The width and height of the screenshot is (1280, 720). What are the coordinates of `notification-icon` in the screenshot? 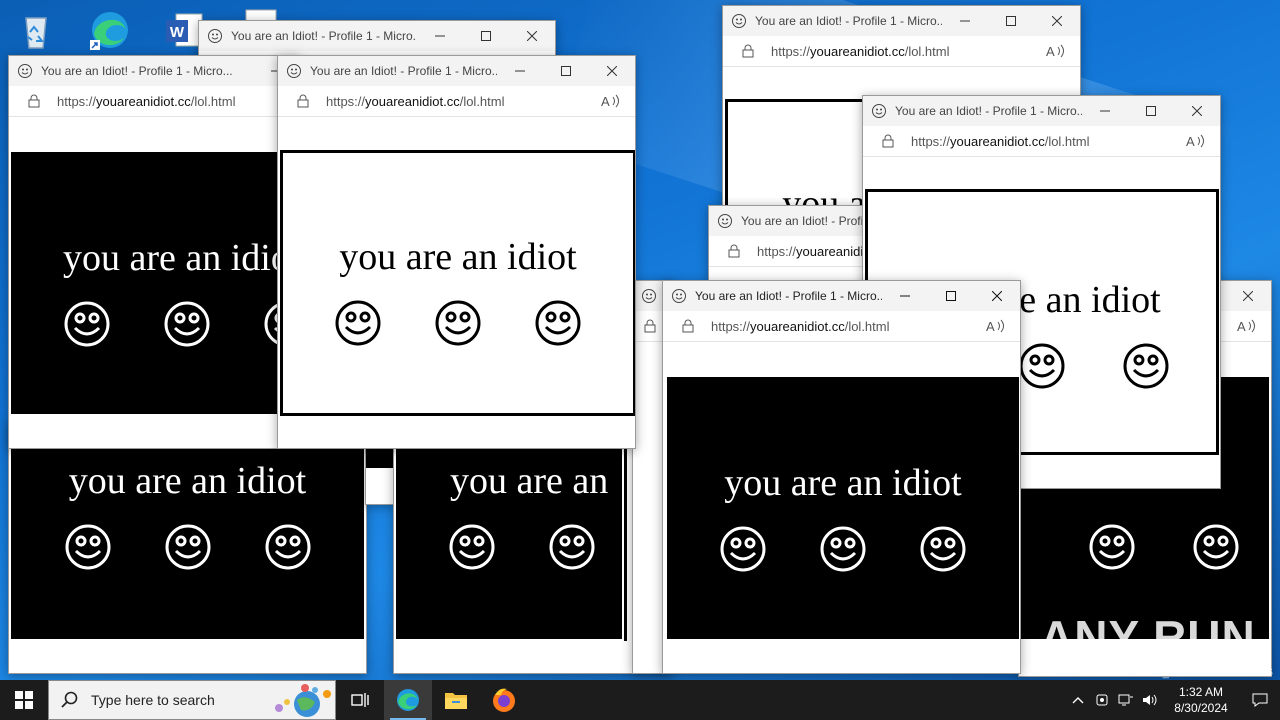 It's located at (1260, 700).